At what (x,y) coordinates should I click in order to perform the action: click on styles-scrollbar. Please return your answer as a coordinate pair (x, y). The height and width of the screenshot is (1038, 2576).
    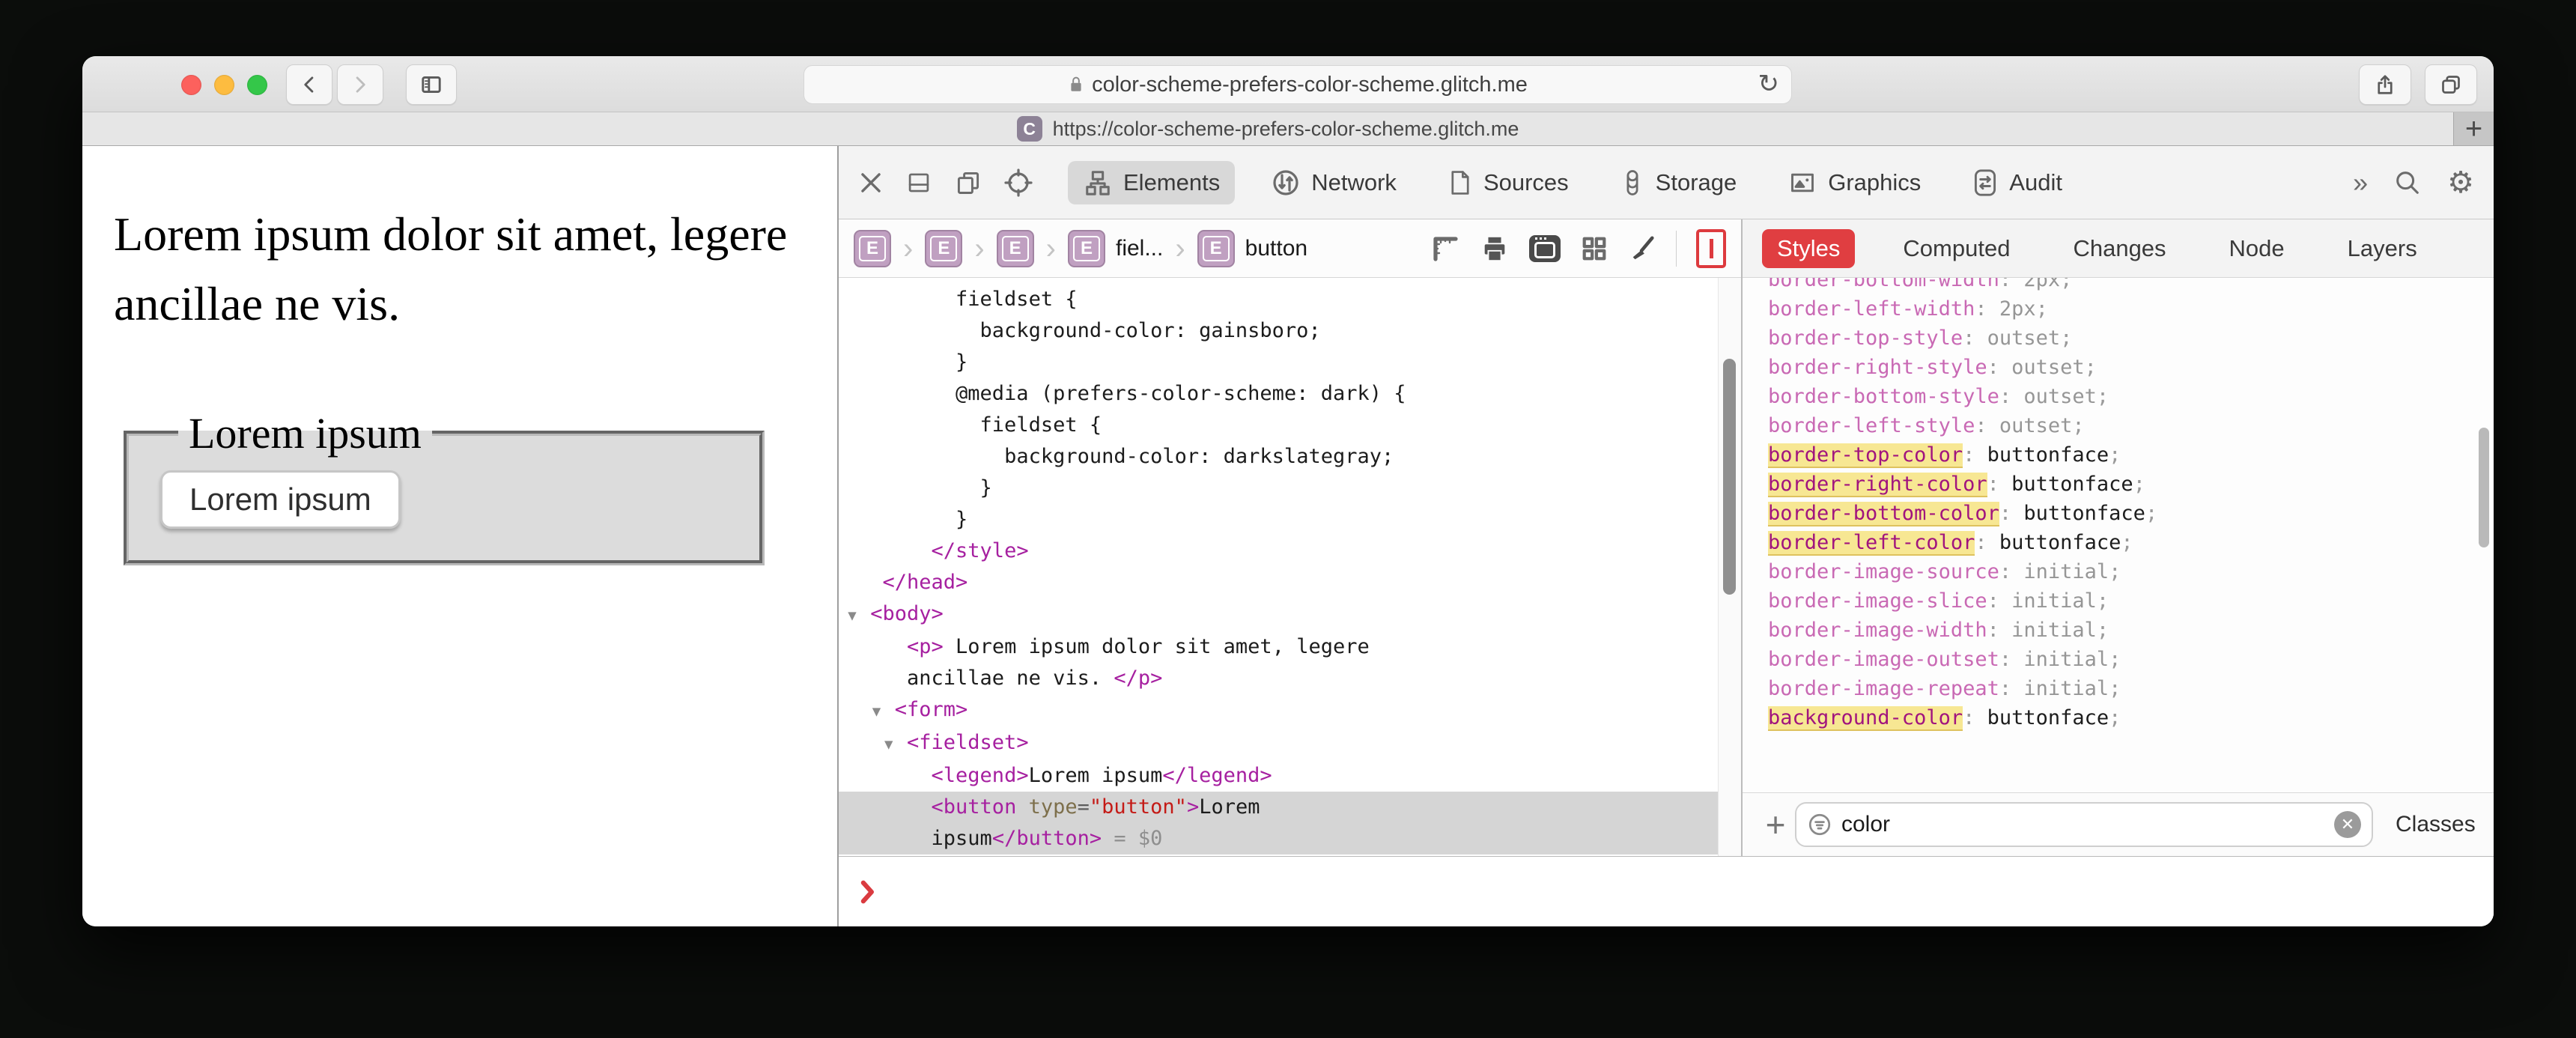
    Looking at the image, I should click on (2484, 535).